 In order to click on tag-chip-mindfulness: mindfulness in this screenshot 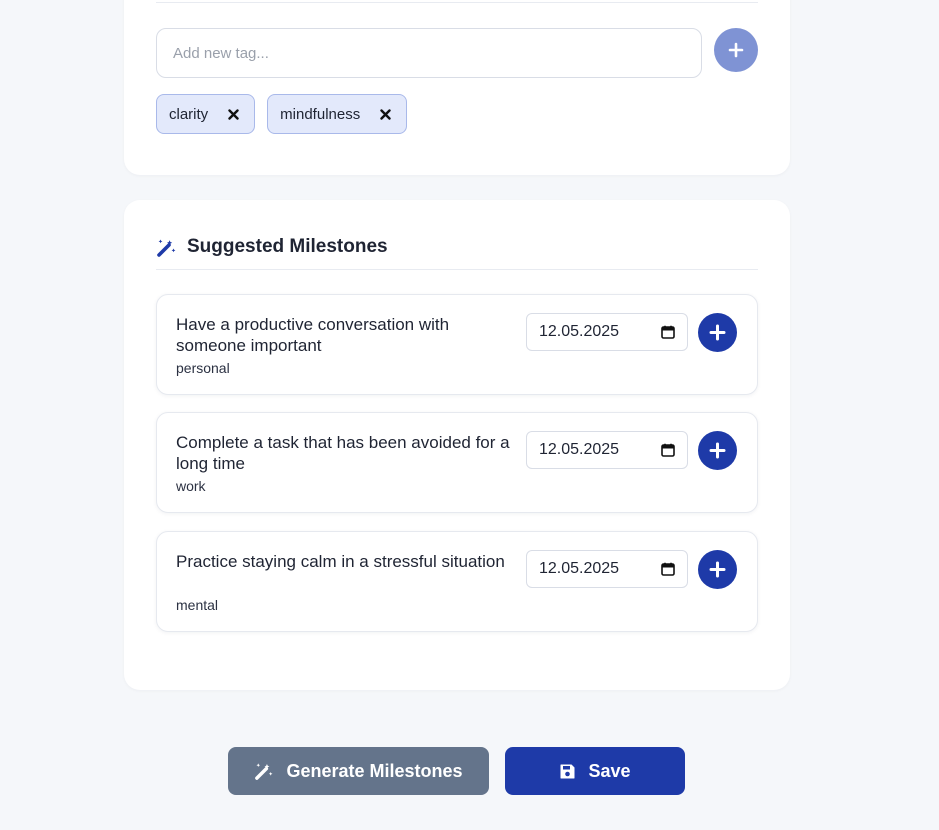, I will do `click(337, 114)`.